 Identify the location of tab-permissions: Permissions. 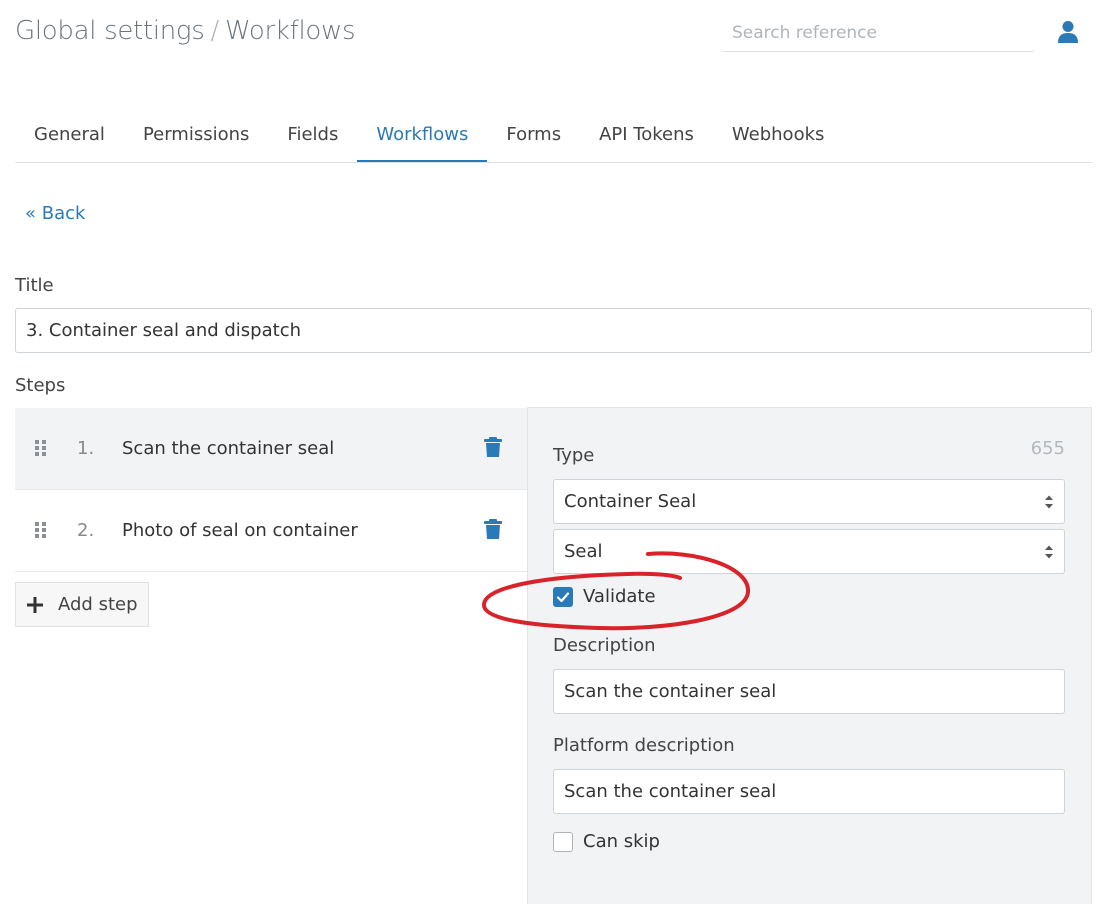
(196, 136).